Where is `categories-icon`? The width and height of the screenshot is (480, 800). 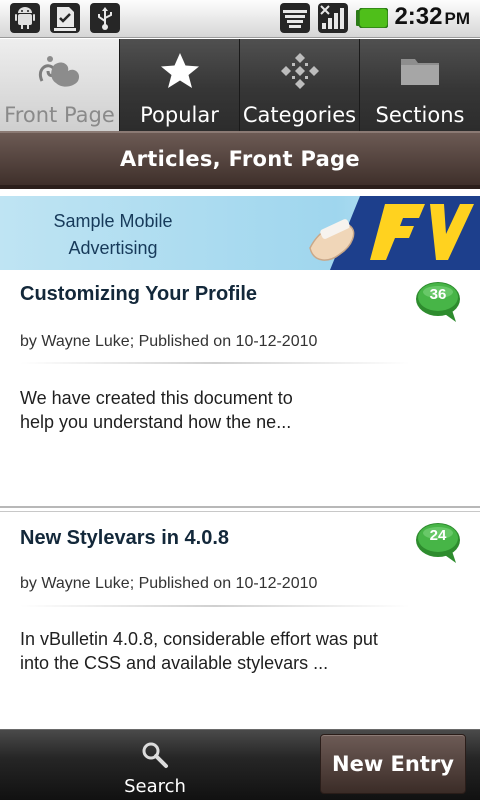 categories-icon is located at coordinates (299, 71).